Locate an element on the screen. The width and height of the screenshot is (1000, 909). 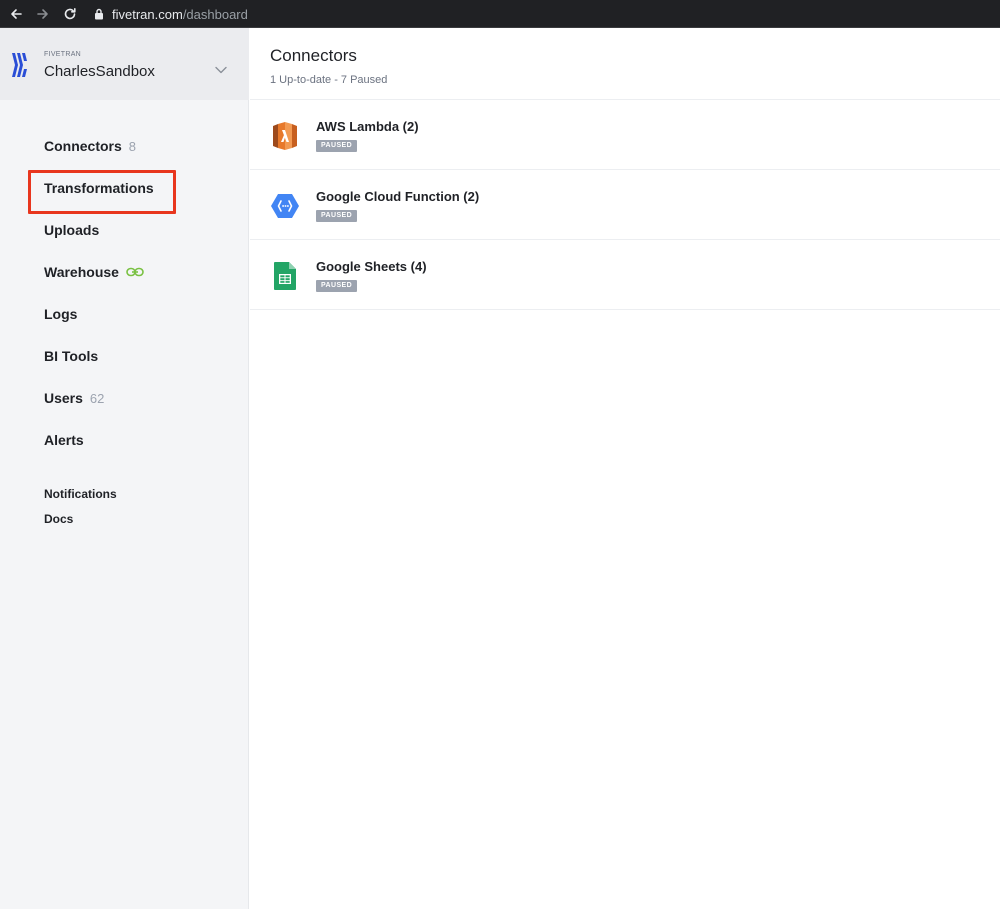
connector-row-google-sheets: Google Sheets (4) PAUSED is located at coordinates (625, 275).